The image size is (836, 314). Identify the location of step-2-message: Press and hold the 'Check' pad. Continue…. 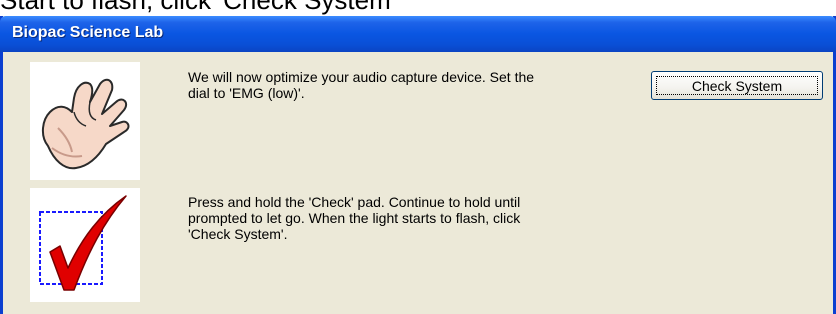
(413, 218).